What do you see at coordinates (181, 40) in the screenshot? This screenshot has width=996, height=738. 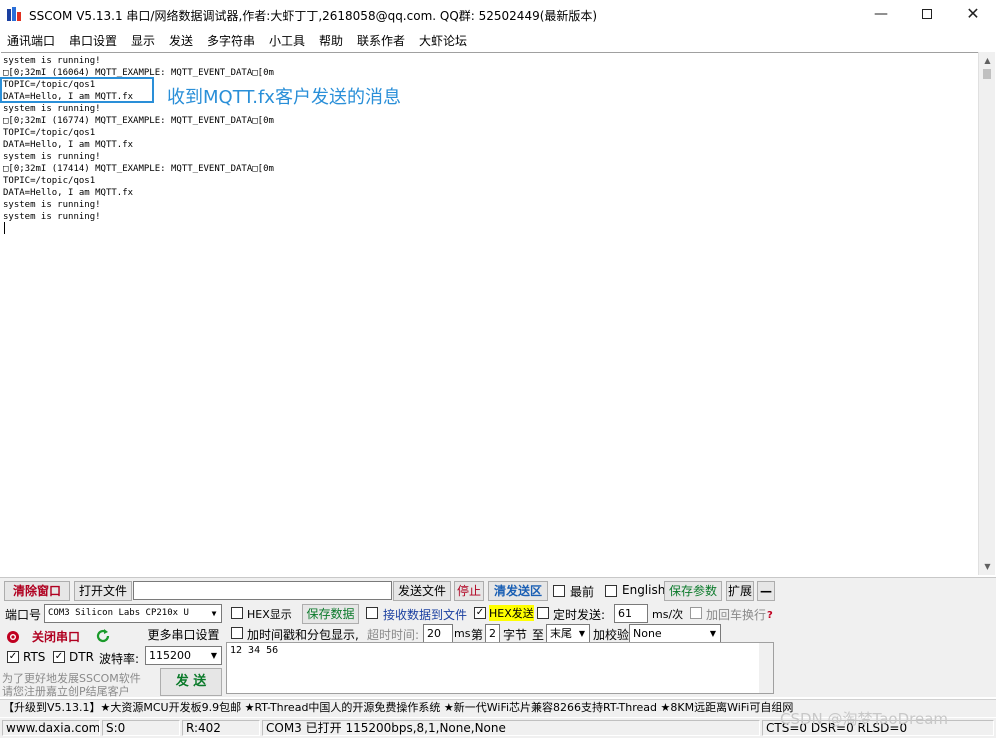 I see `menu-send: 发送` at bounding box center [181, 40].